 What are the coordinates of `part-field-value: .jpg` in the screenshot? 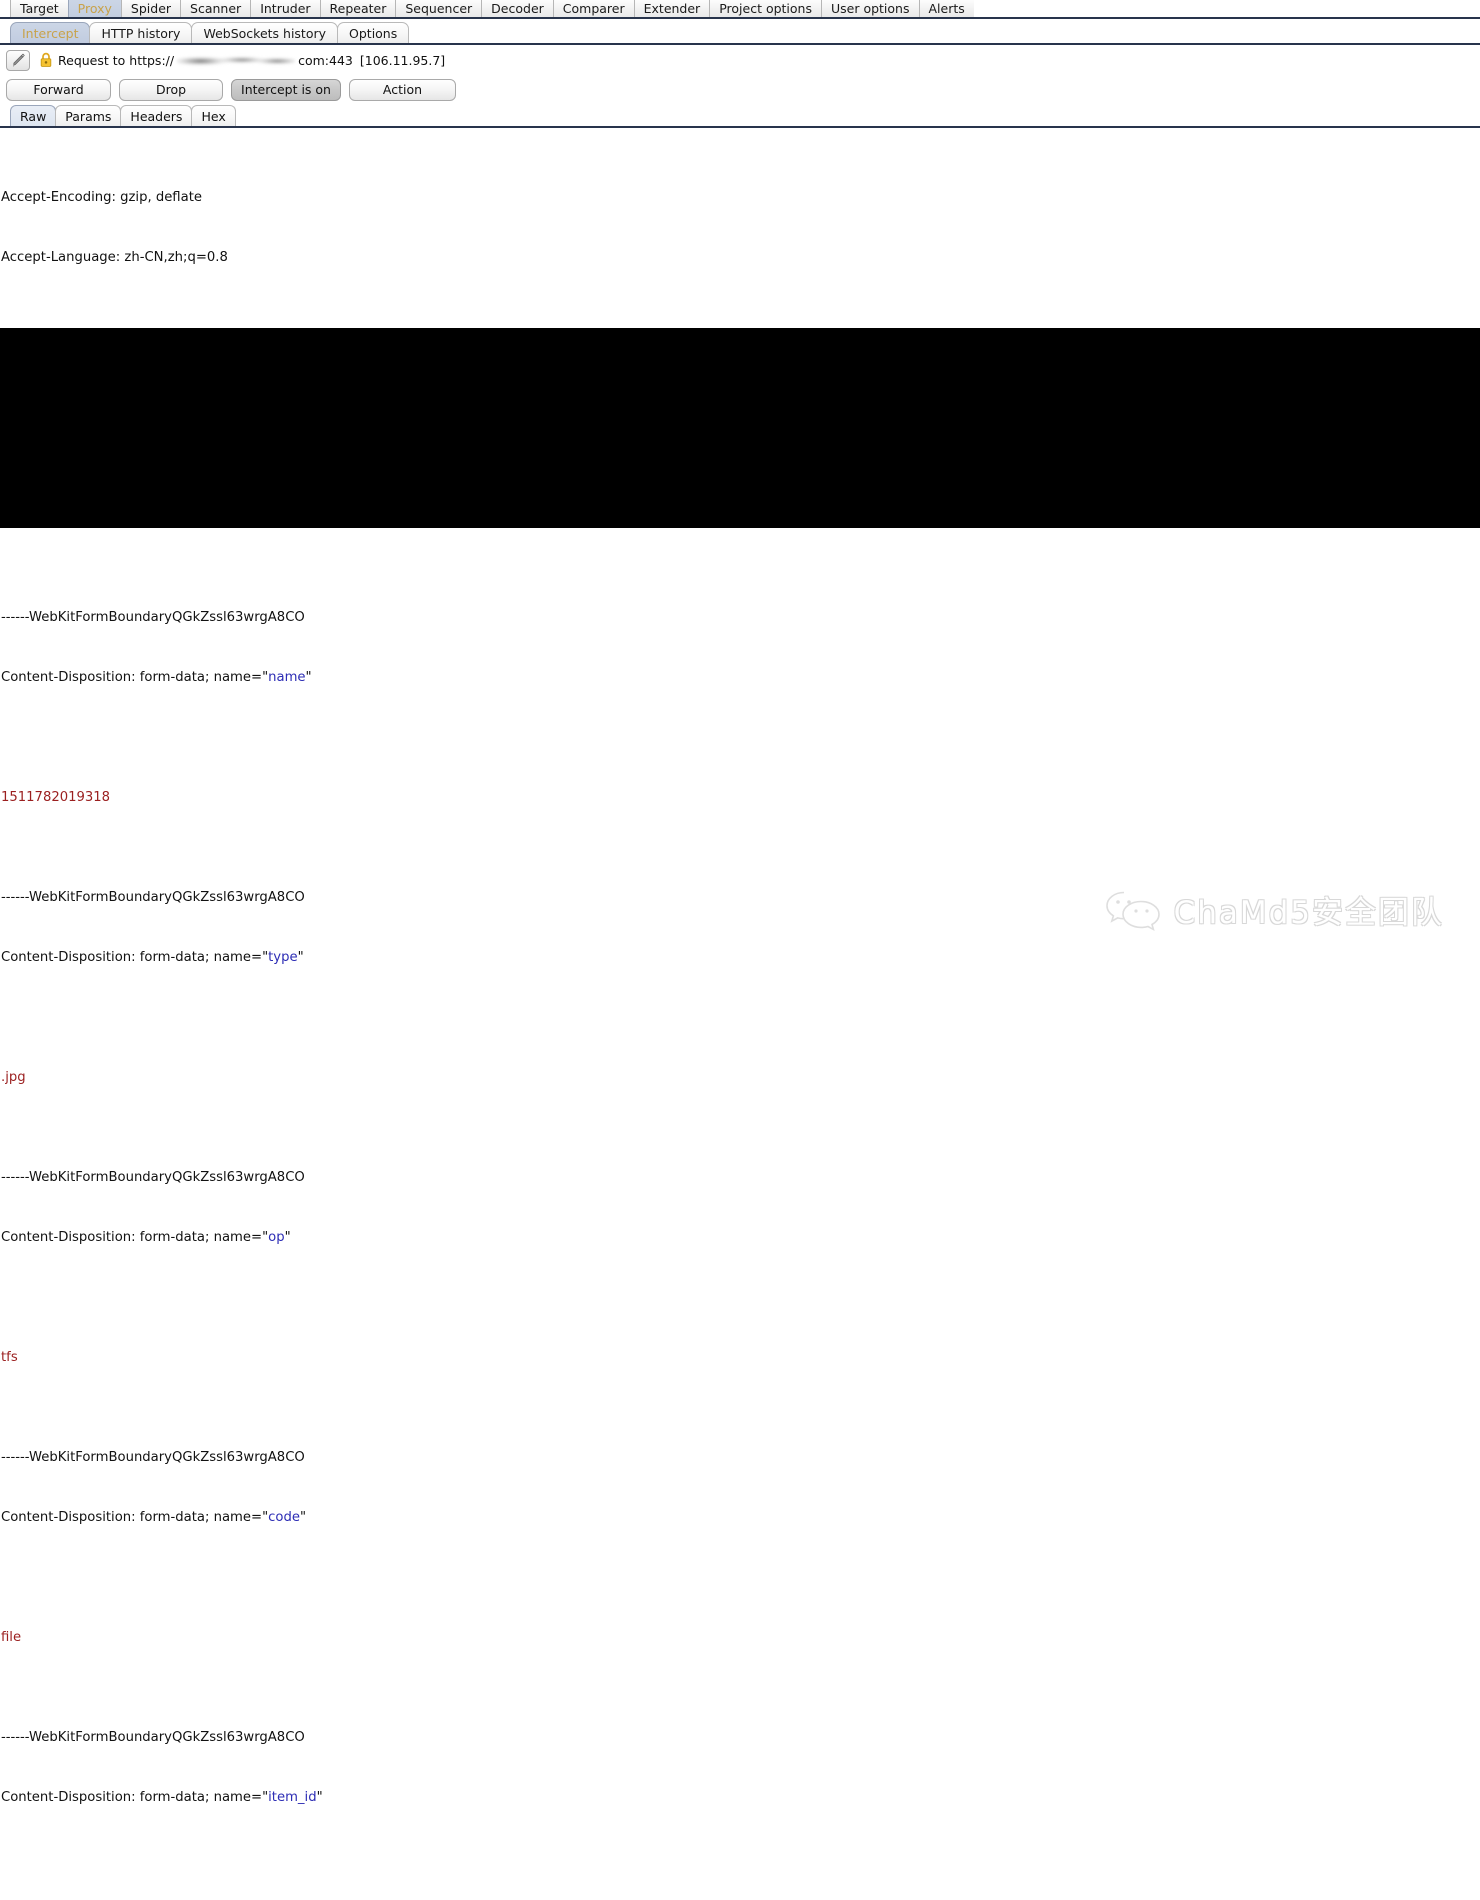 It's located at (13, 1077).